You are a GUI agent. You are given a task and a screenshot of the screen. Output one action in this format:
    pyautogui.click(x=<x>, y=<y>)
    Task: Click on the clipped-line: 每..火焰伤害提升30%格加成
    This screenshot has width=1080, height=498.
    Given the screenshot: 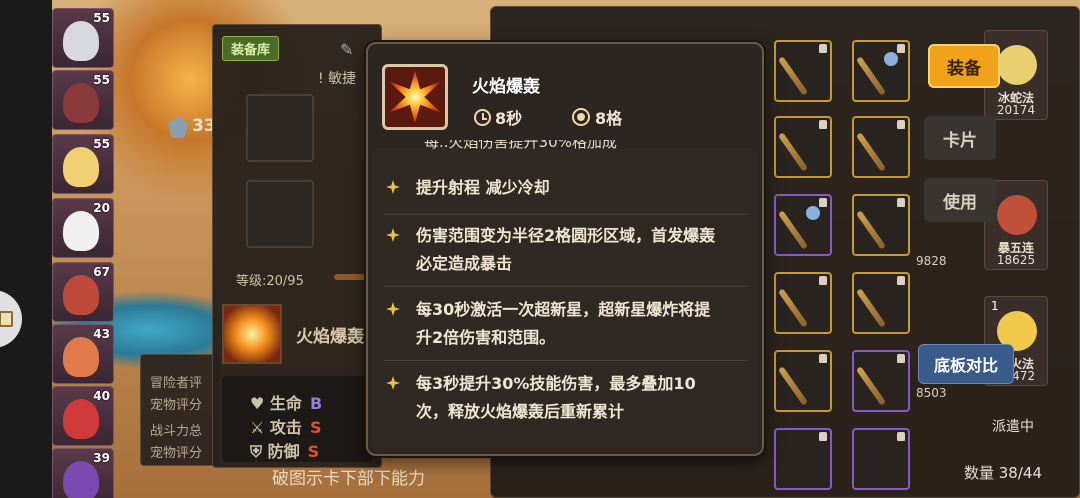 What is the action you would take?
    pyautogui.click(x=520, y=145)
    